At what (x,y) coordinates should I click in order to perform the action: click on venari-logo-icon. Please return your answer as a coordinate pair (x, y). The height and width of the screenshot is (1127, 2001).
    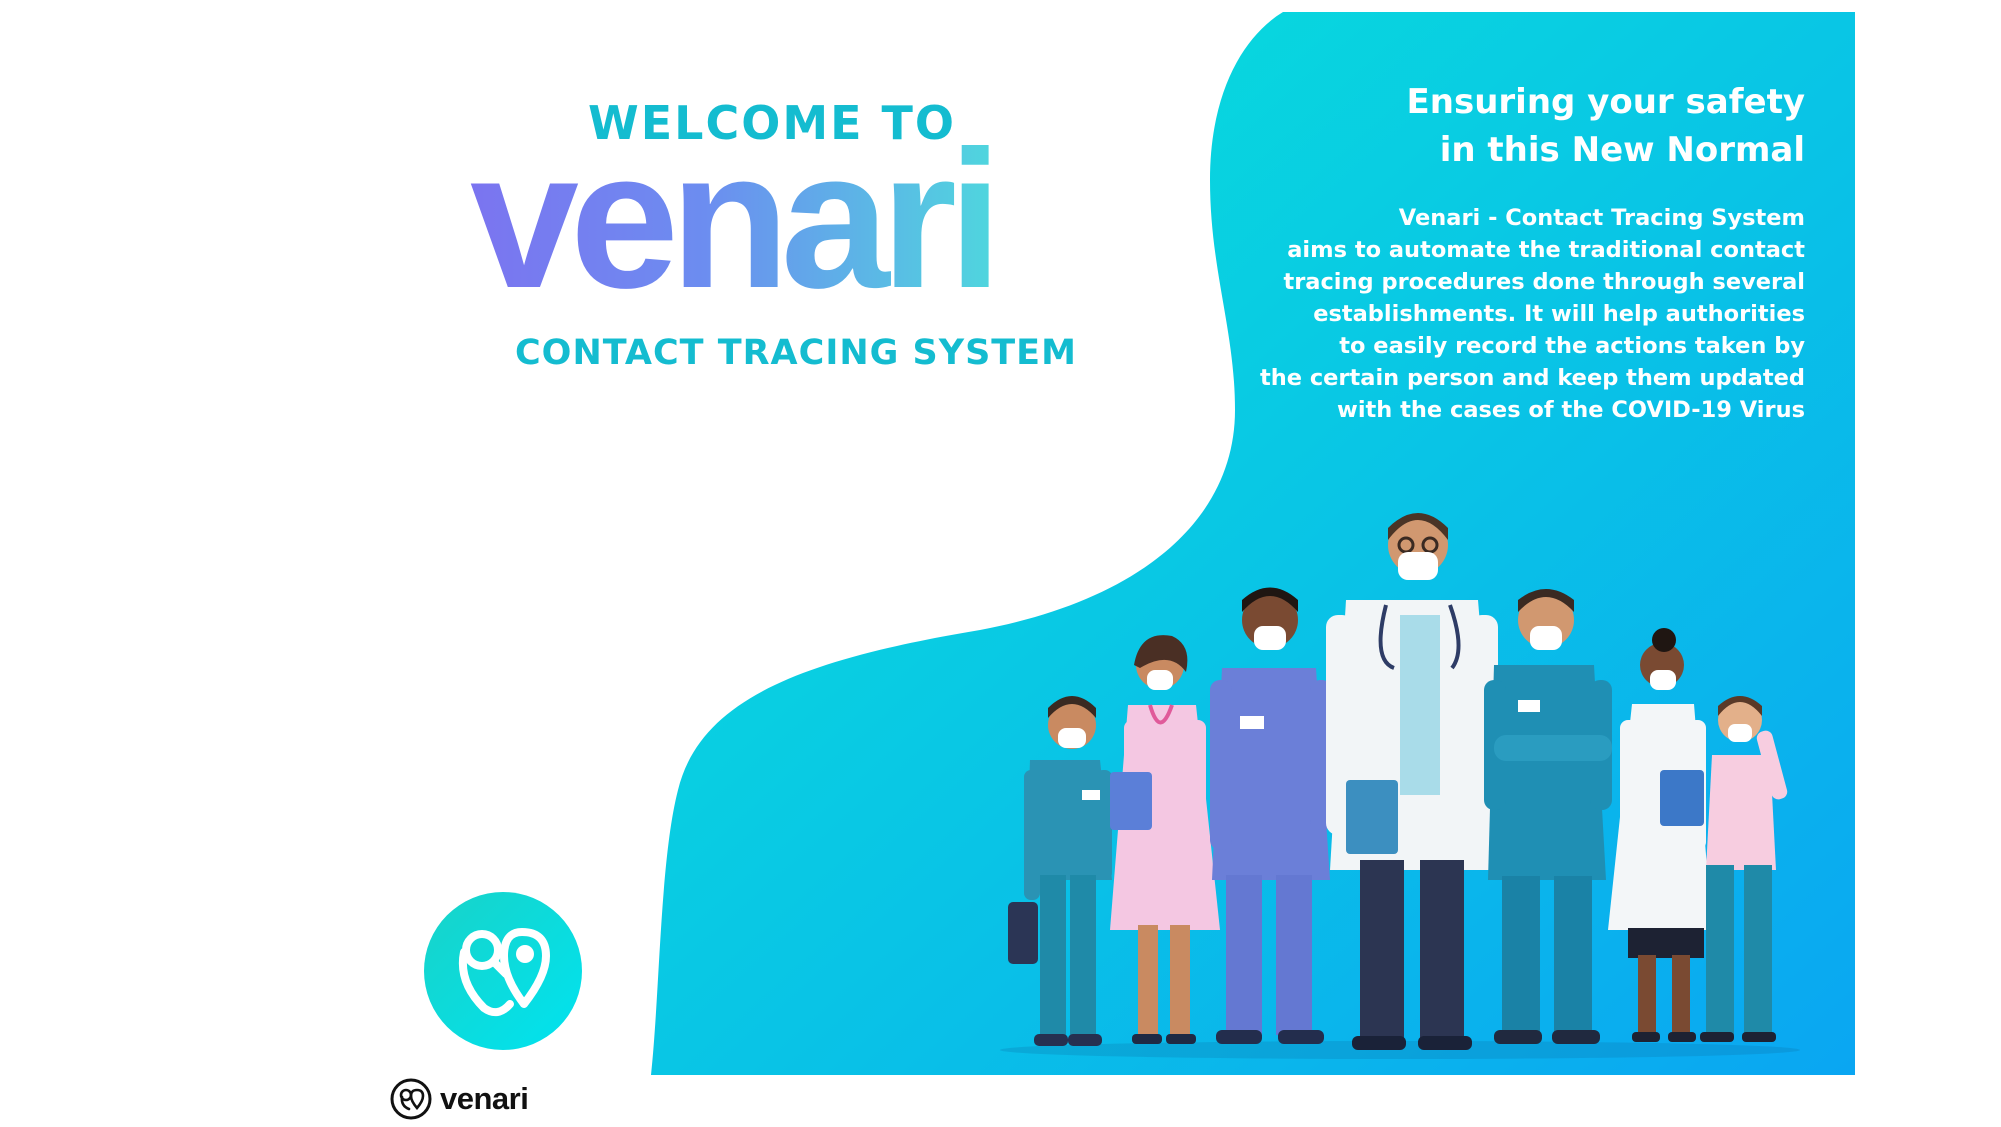
    Looking at the image, I should click on (411, 1099).